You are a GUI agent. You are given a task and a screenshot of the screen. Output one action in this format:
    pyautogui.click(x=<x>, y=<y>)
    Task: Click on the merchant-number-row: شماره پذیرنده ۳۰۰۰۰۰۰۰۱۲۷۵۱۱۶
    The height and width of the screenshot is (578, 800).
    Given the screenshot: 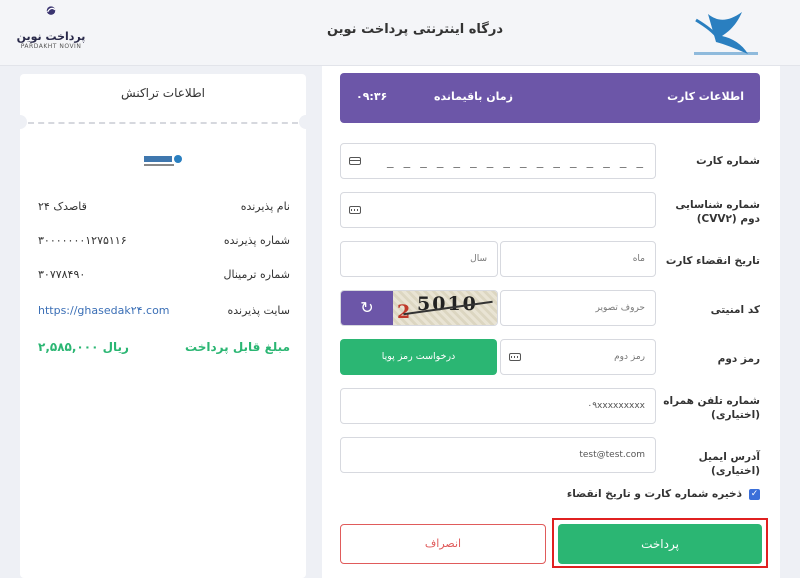 What is the action you would take?
    pyautogui.click(x=164, y=243)
    